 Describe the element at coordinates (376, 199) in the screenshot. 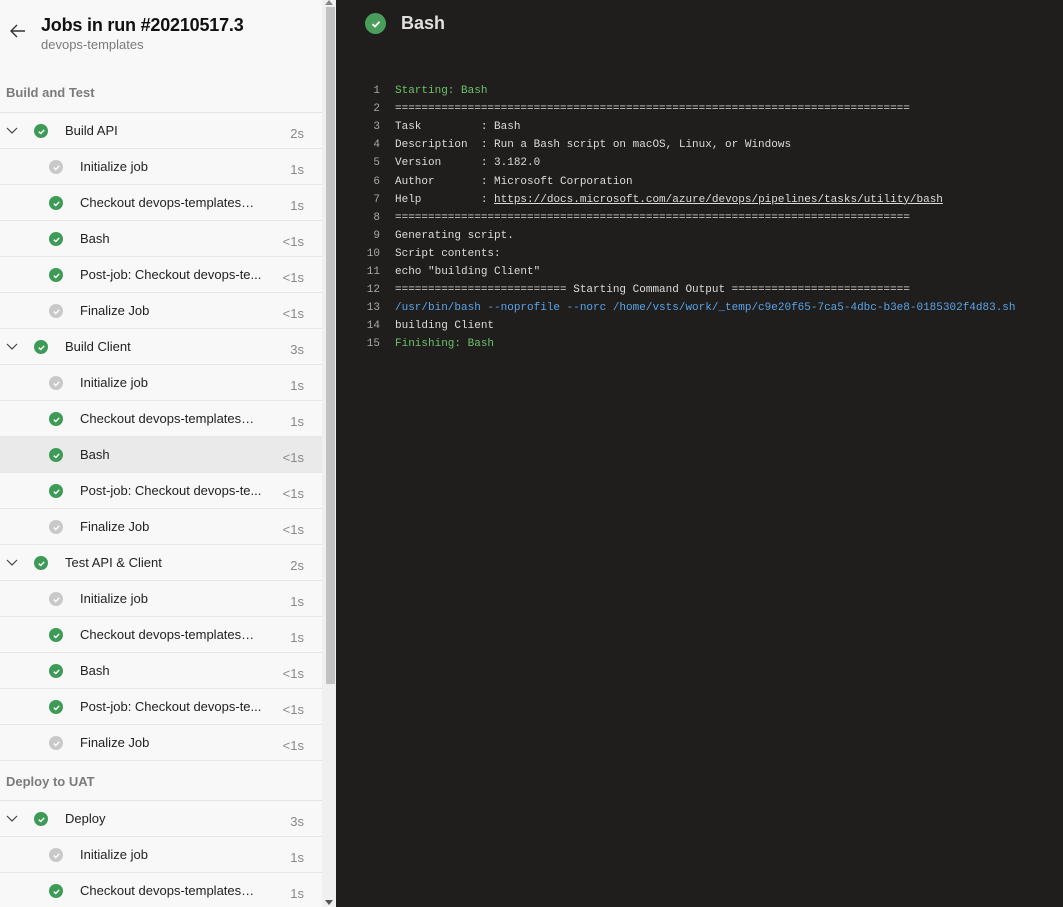

I see `line-number: 7` at that location.